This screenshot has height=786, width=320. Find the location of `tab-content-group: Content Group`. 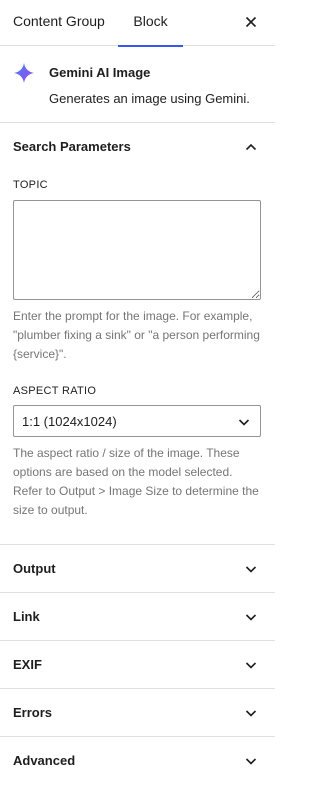

tab-content-group: Content Group is located at coordinates (59, 23).